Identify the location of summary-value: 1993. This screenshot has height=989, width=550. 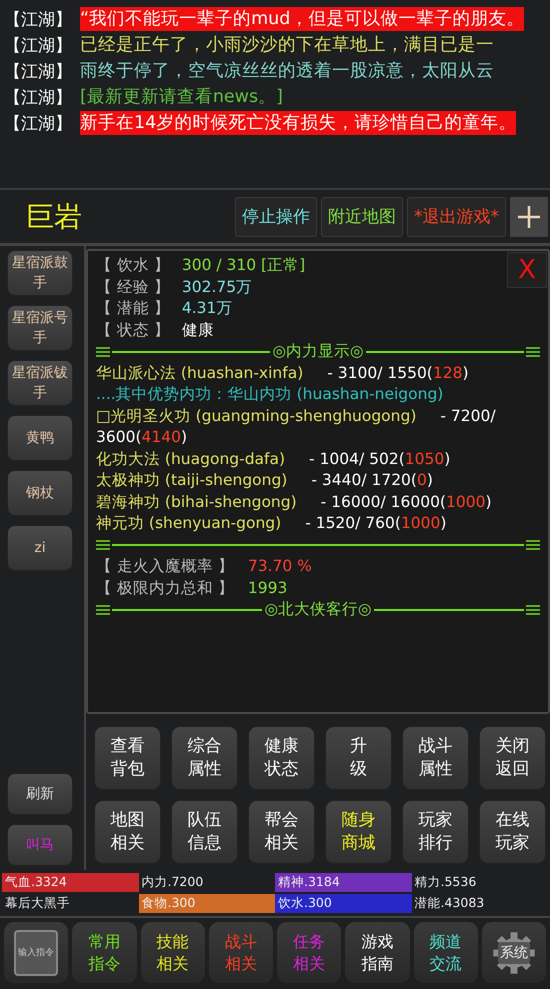
(268, 588).